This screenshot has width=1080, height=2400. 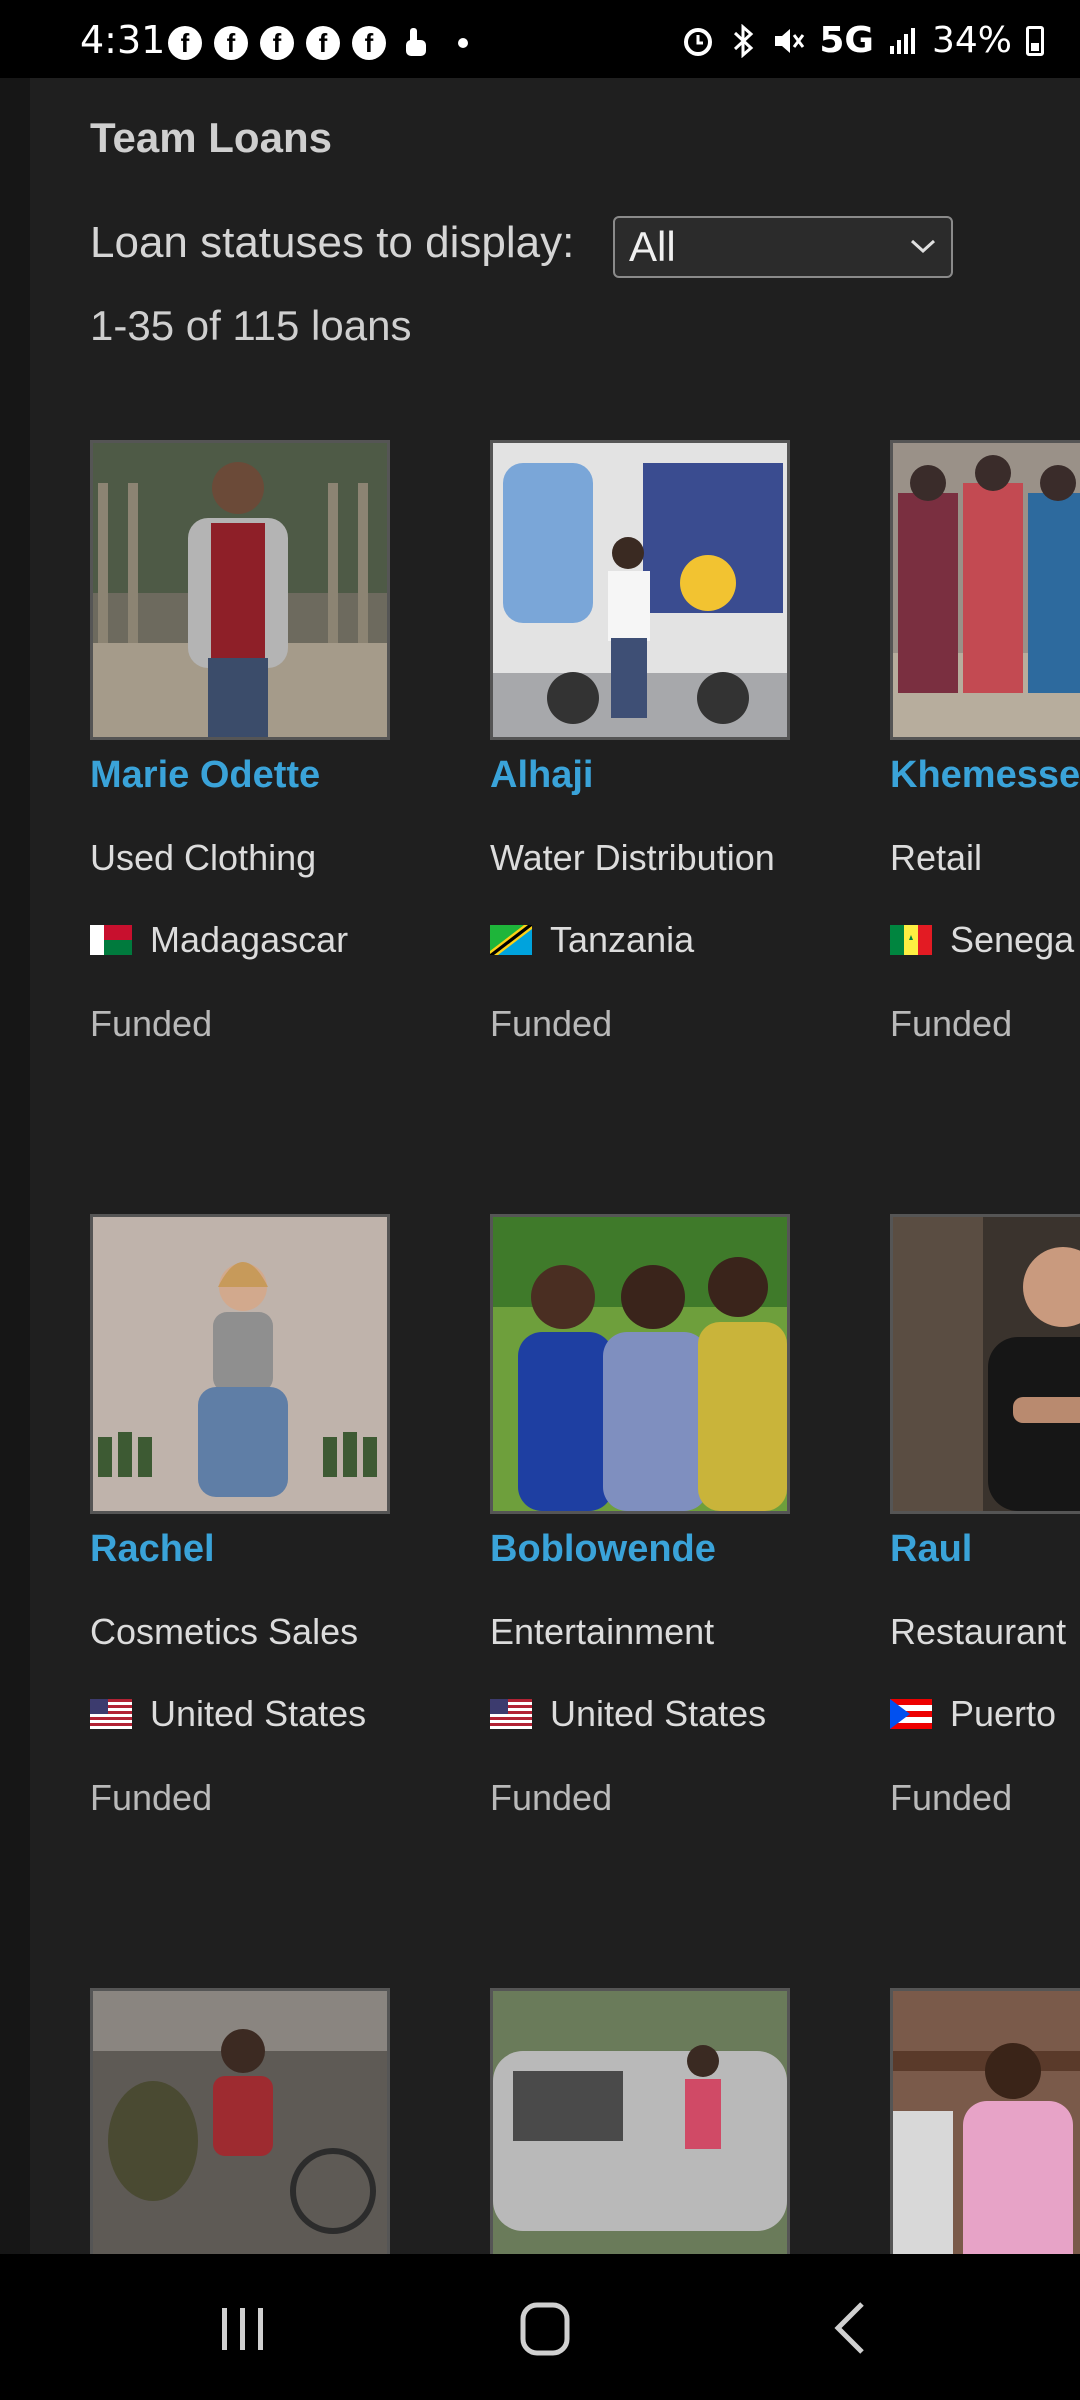 I want to click on network-type: 5G, so click(x=846, y=40).